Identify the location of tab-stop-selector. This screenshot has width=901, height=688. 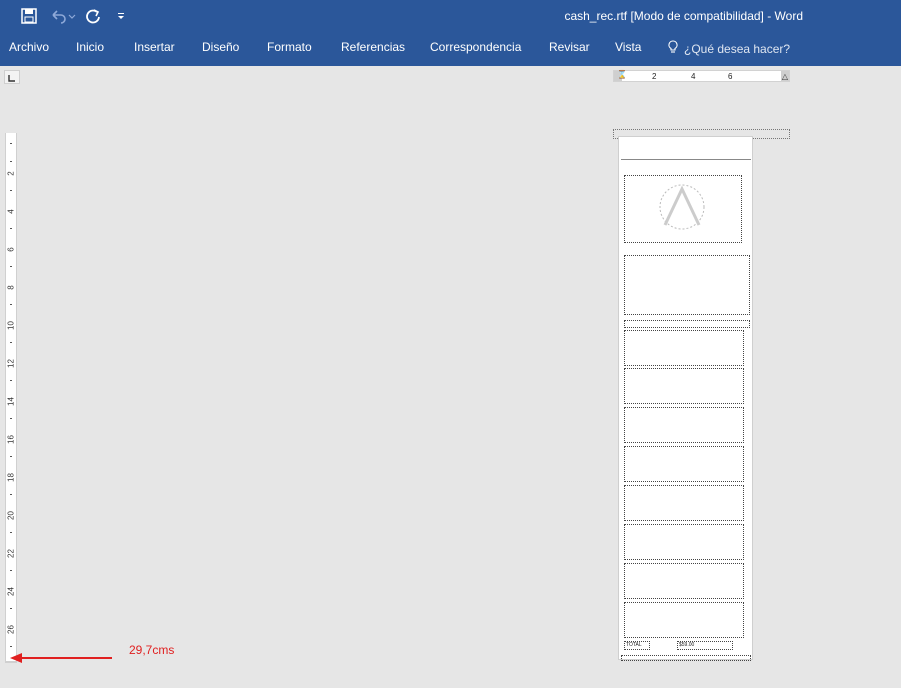
(12, 77).